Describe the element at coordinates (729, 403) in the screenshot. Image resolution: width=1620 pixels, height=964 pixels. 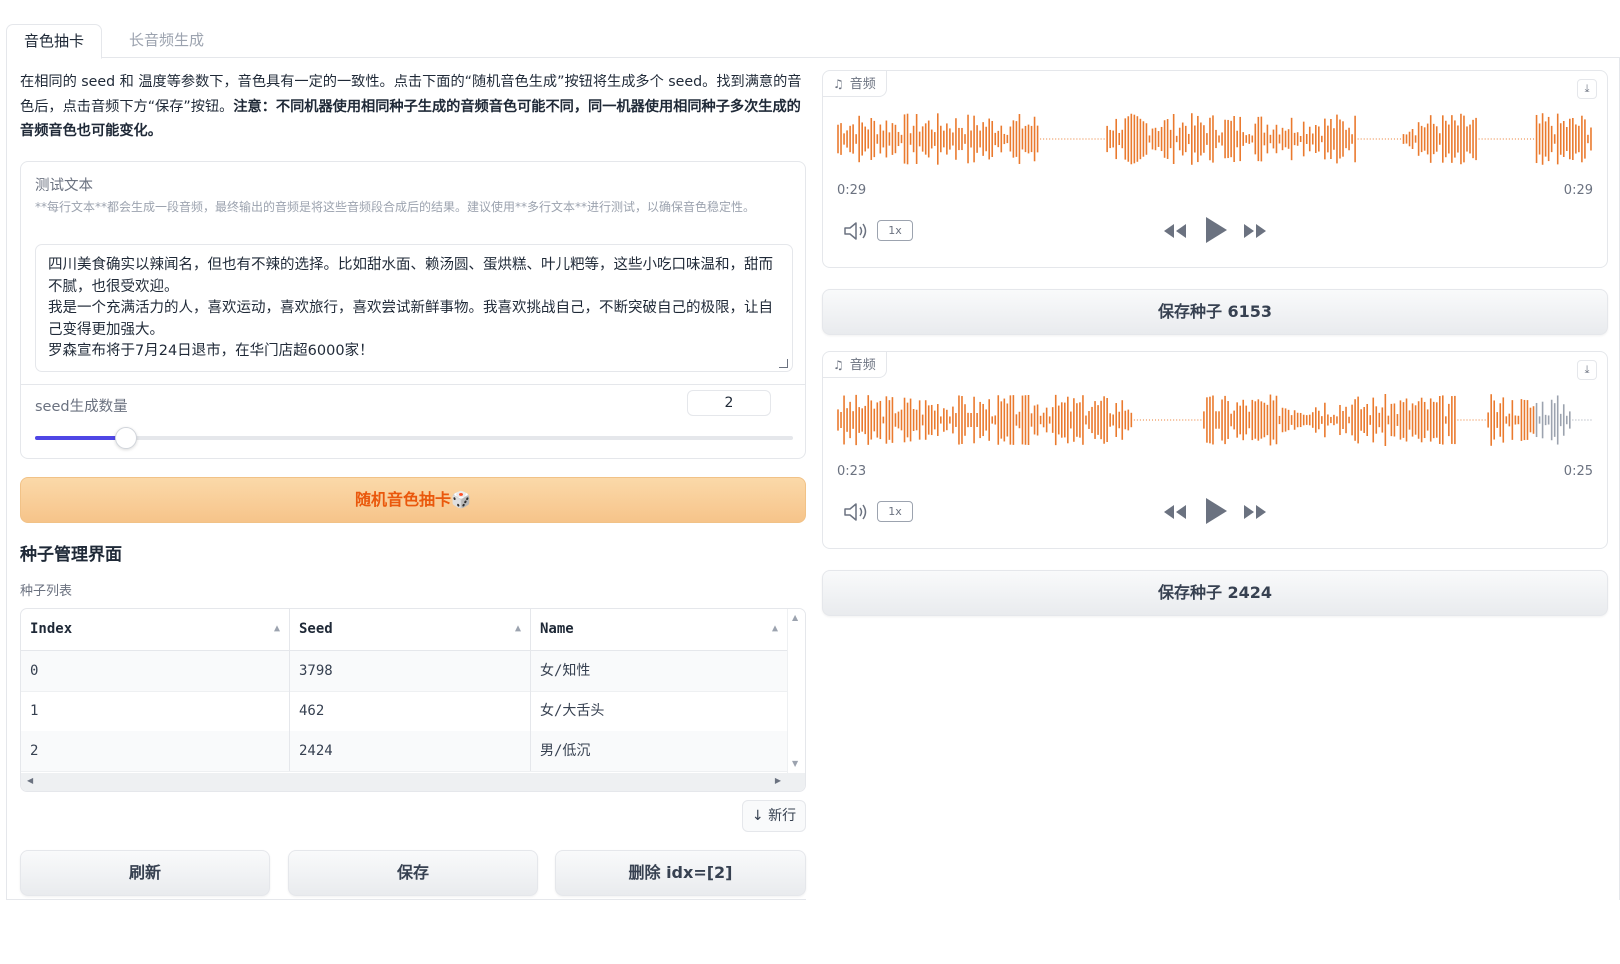
I see `seed-count-input: 2` at that location.